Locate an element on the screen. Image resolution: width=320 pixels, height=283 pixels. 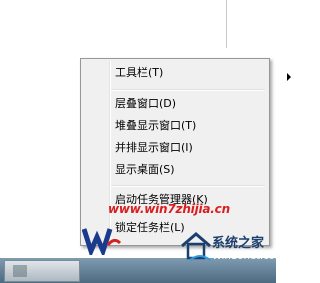
menu-item-stack-windows: 堆叠显示窗口(T) is located at coordinates (190, 126).